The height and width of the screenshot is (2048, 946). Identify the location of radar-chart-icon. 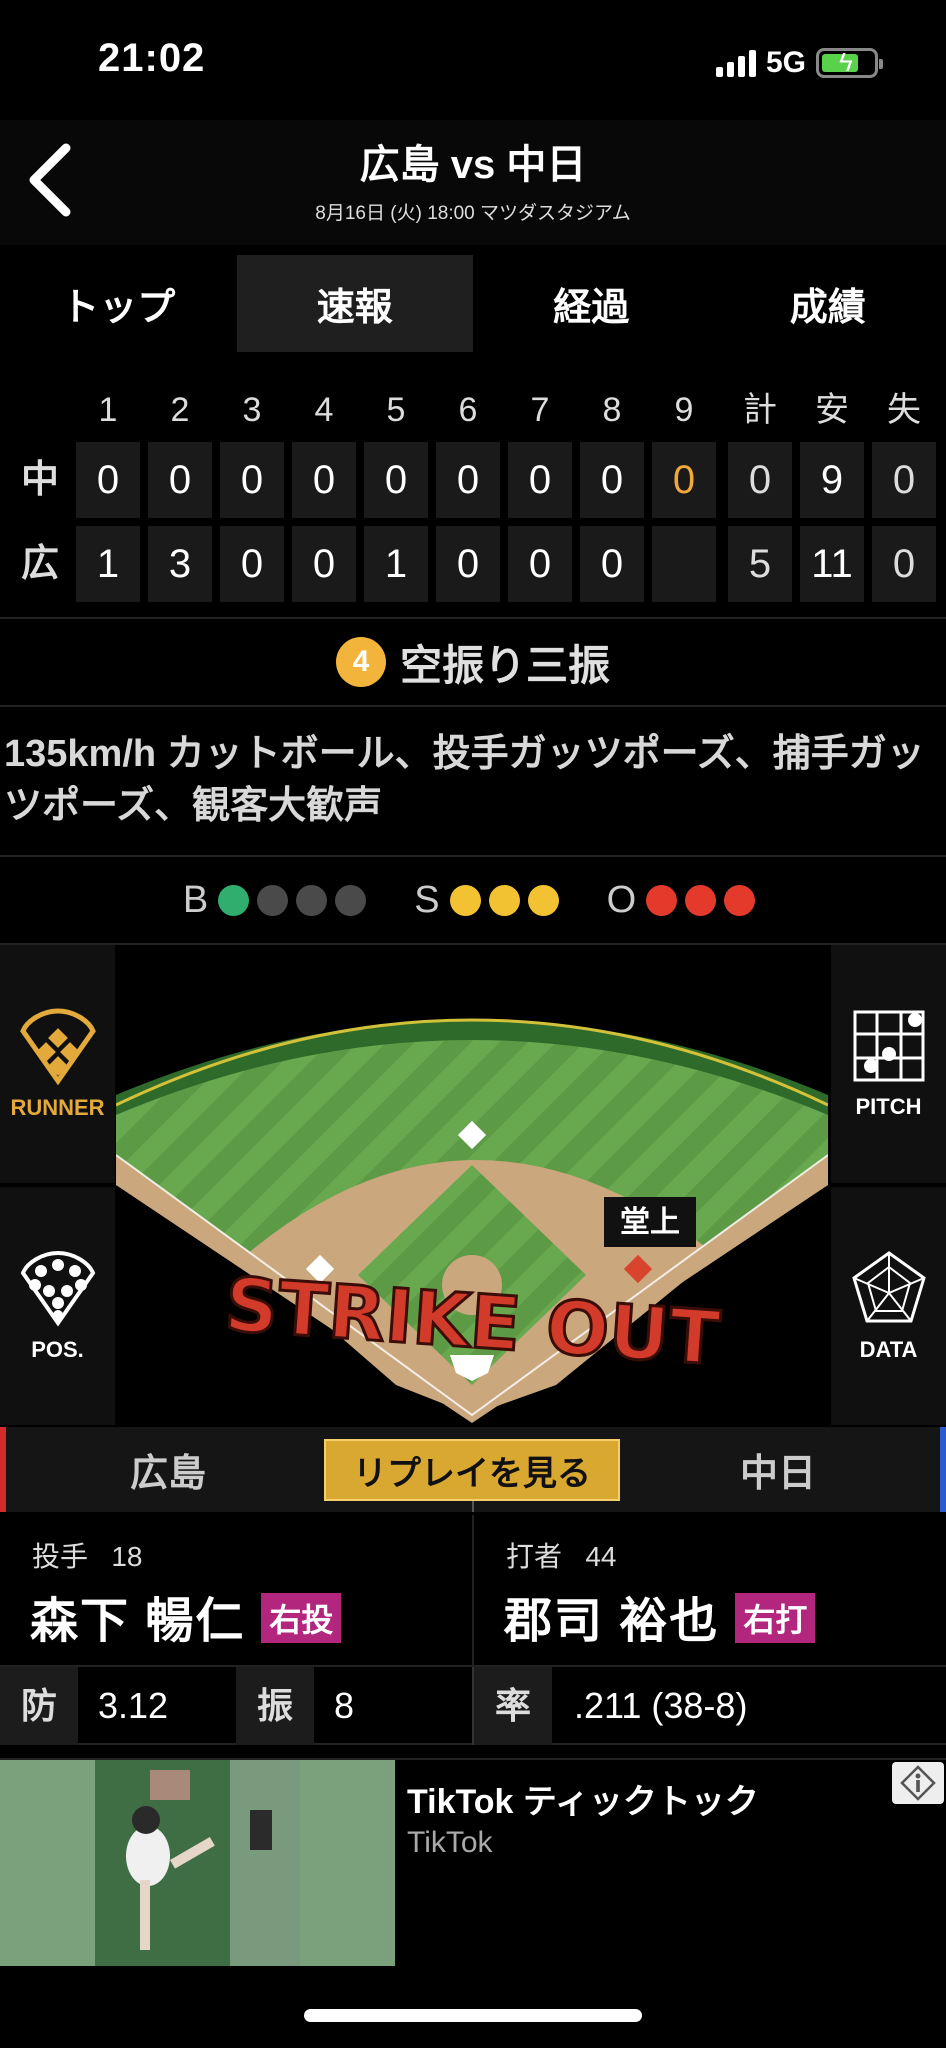
(888, 1287).